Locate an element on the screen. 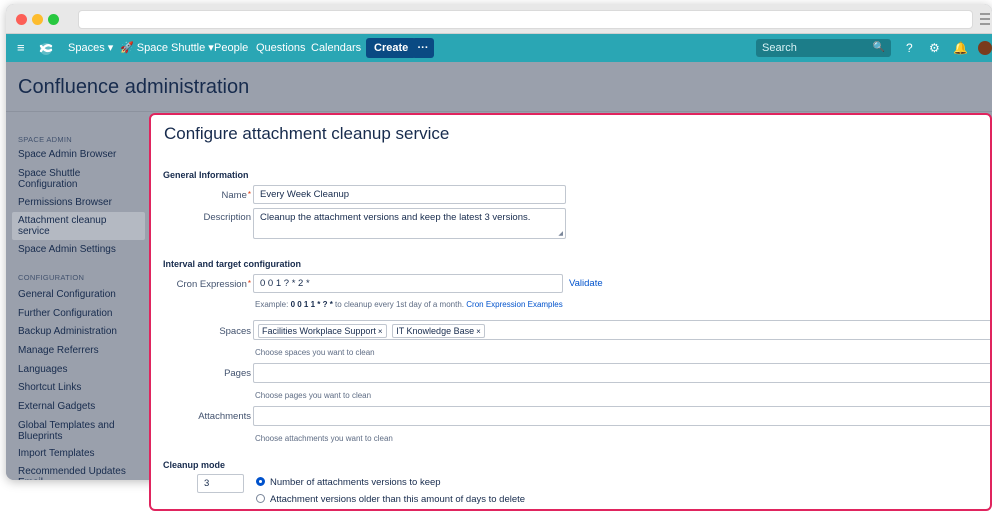 This screenshot has width=992, height=512. maximize-window-button is located at coordinates (53, 19).